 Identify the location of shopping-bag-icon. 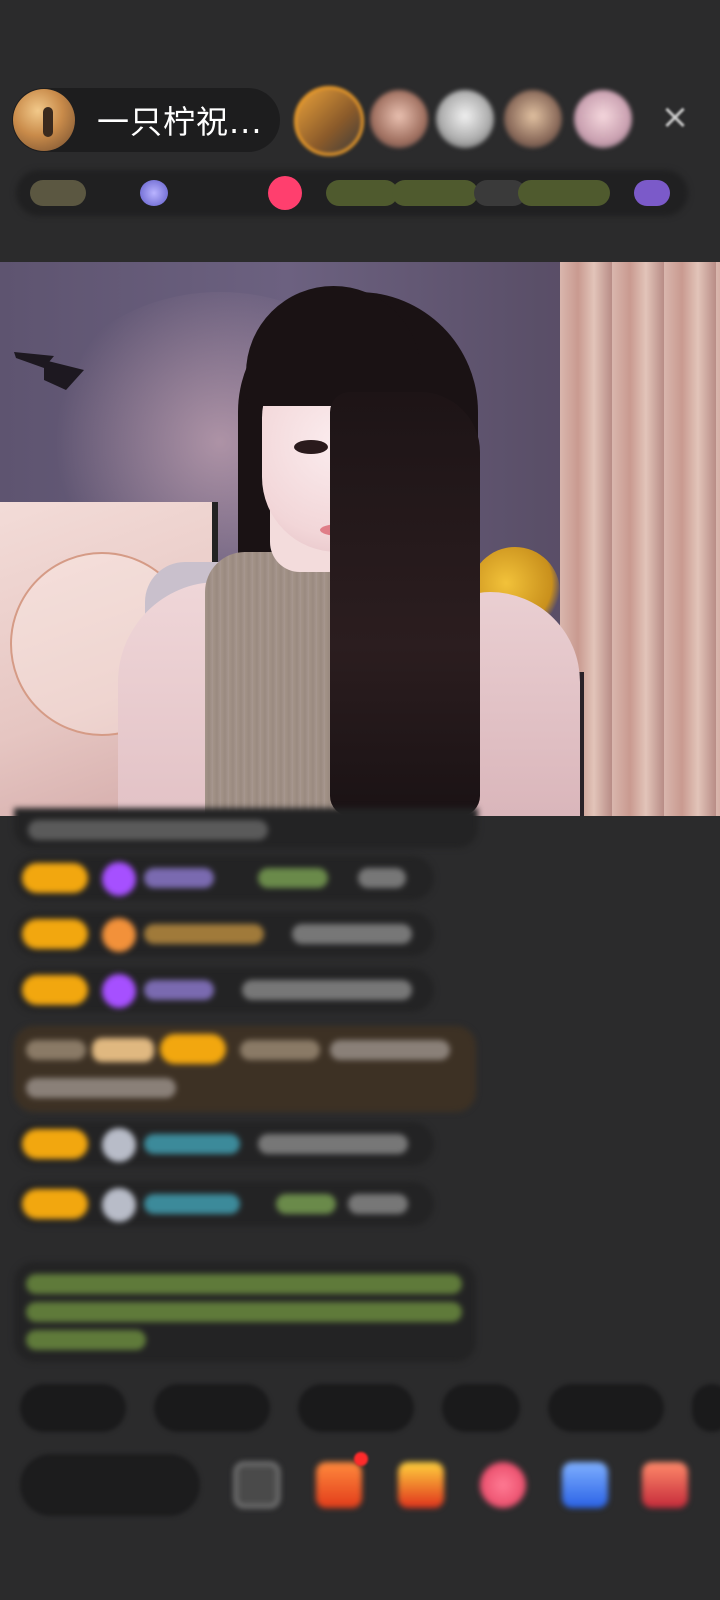
(339, 1485).